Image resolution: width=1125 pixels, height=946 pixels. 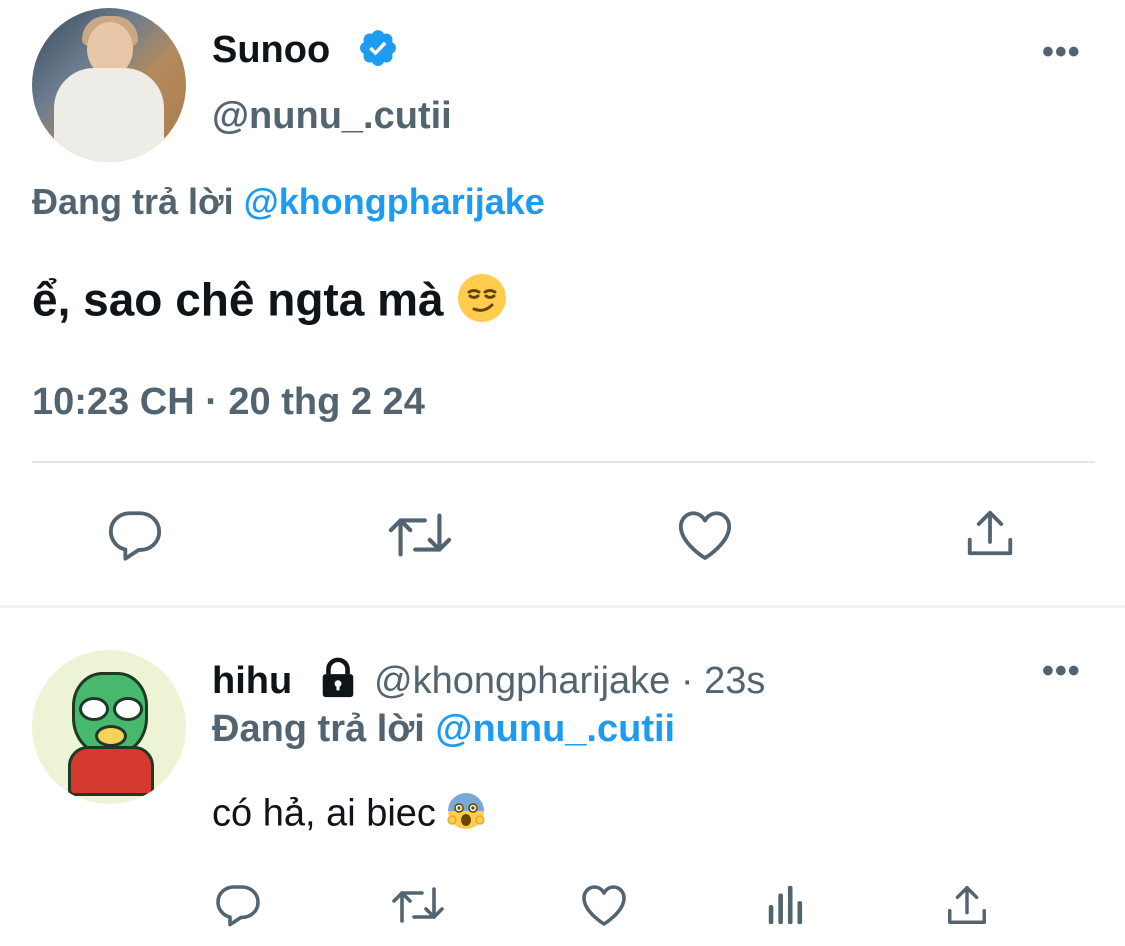 I want to click on smirking-face-icon, so click(x=482, y=303).